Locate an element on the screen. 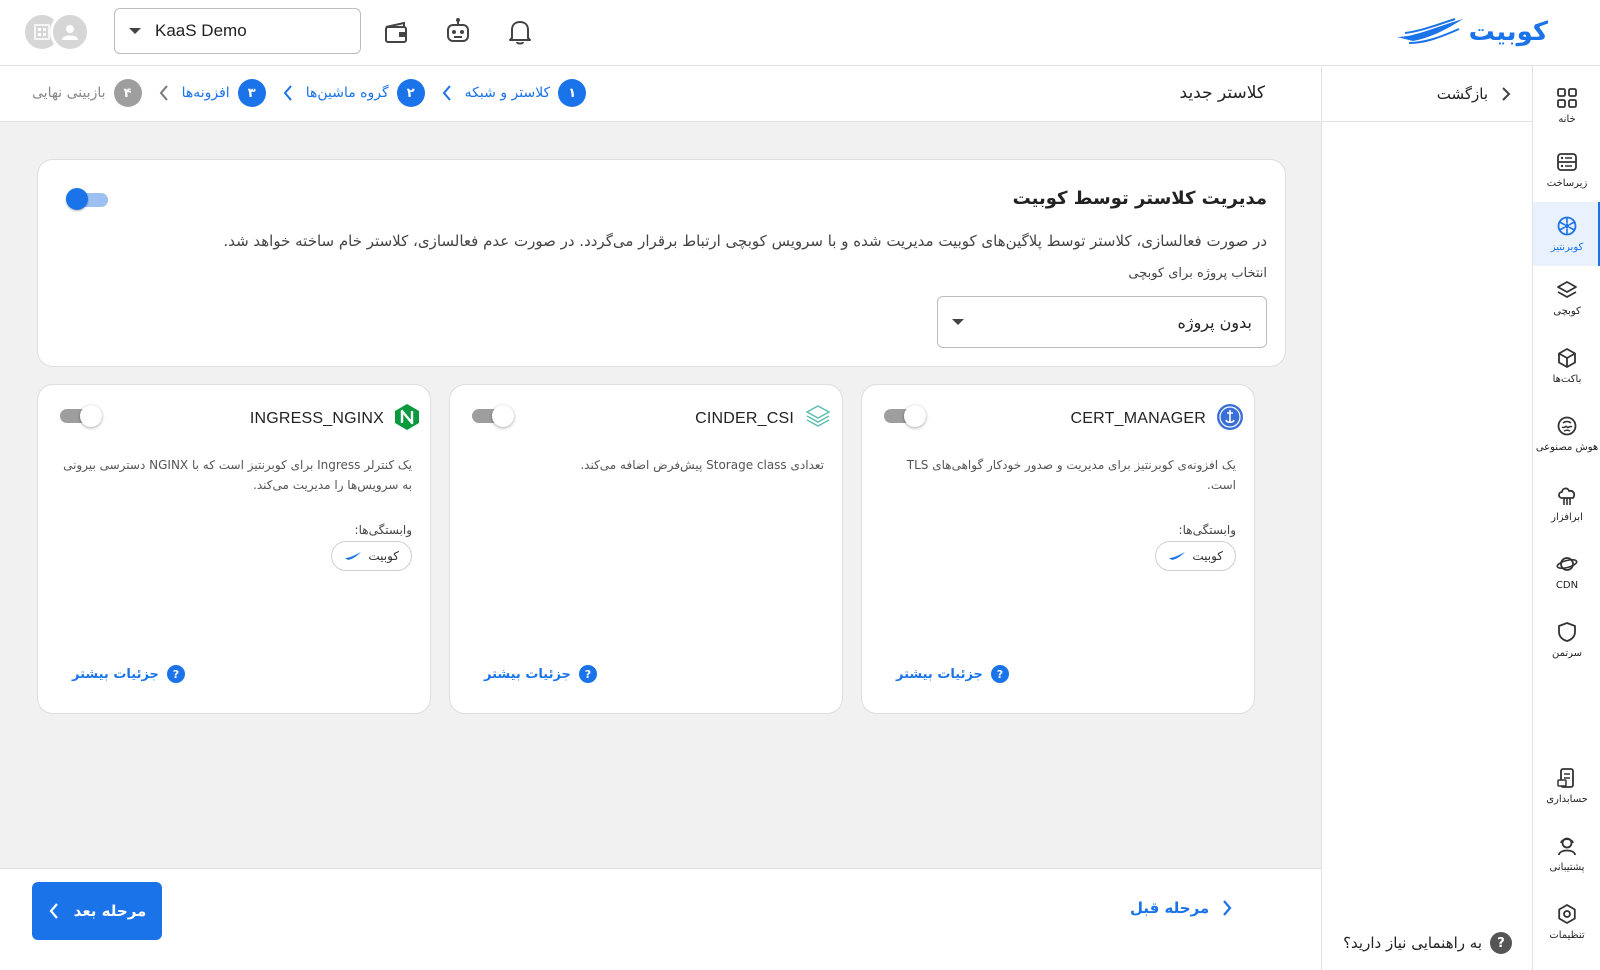  managed-cluster-title: مدیریت کلاستر توسط کوبیت is located at coordinates (1139, 198).